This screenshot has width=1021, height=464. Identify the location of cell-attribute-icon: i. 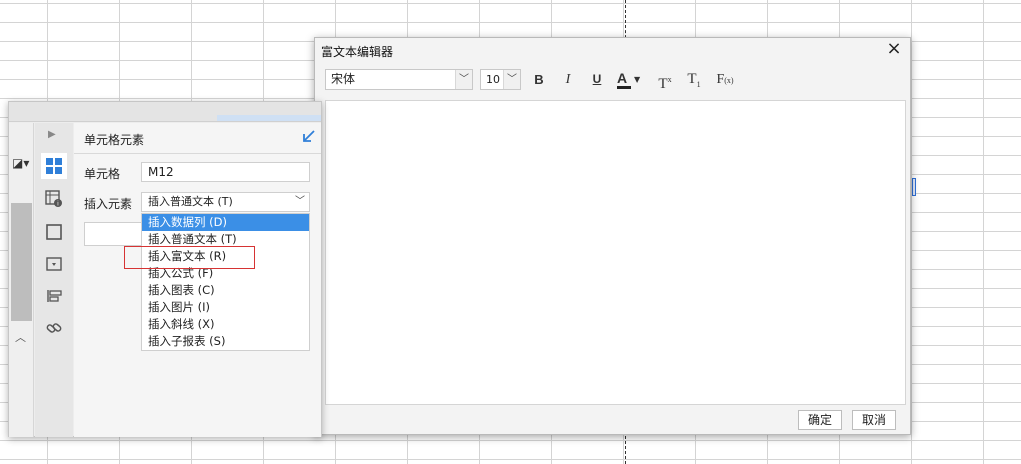
(54, 199).